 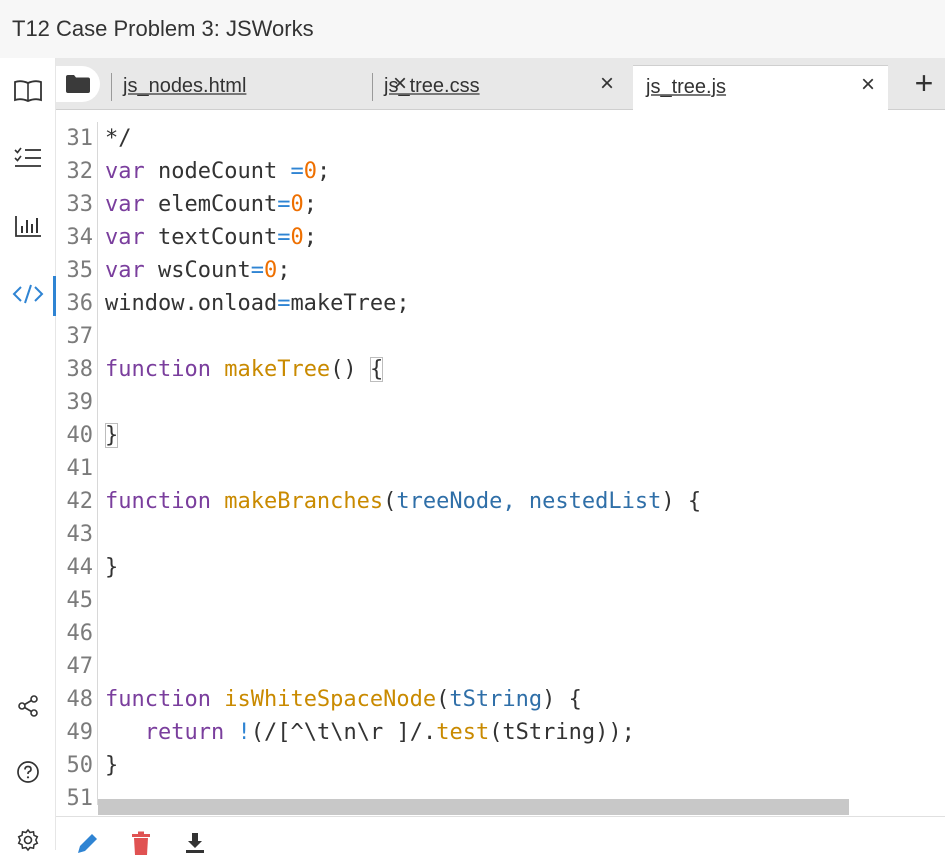 I want to click on line-number: 47, so click(x=80, y=666).